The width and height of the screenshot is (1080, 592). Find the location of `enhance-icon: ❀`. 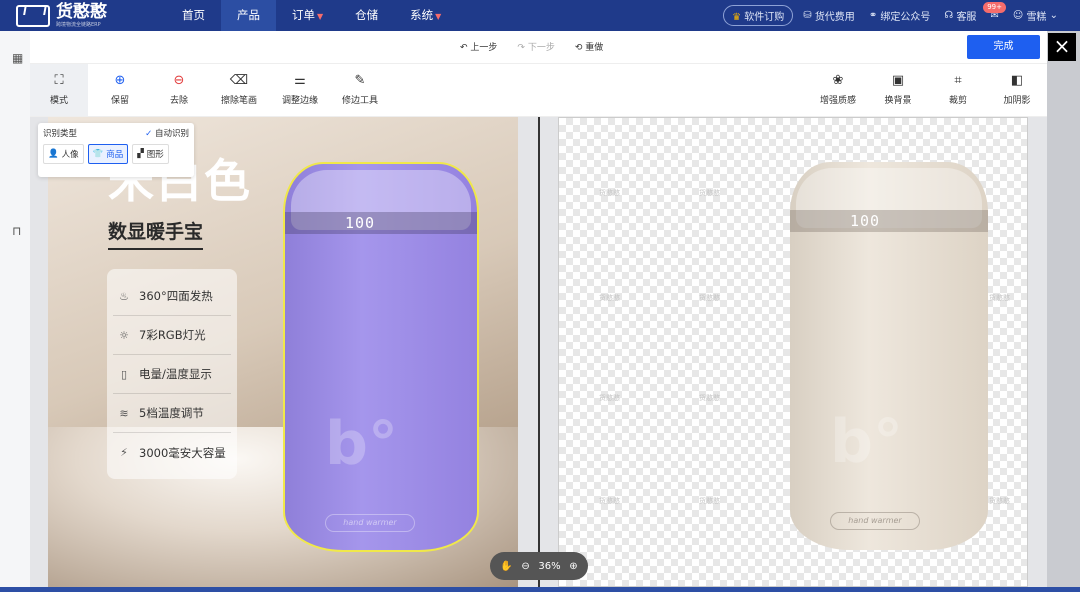

enhance-icon: ❀ is located at coordinates (838, 80).